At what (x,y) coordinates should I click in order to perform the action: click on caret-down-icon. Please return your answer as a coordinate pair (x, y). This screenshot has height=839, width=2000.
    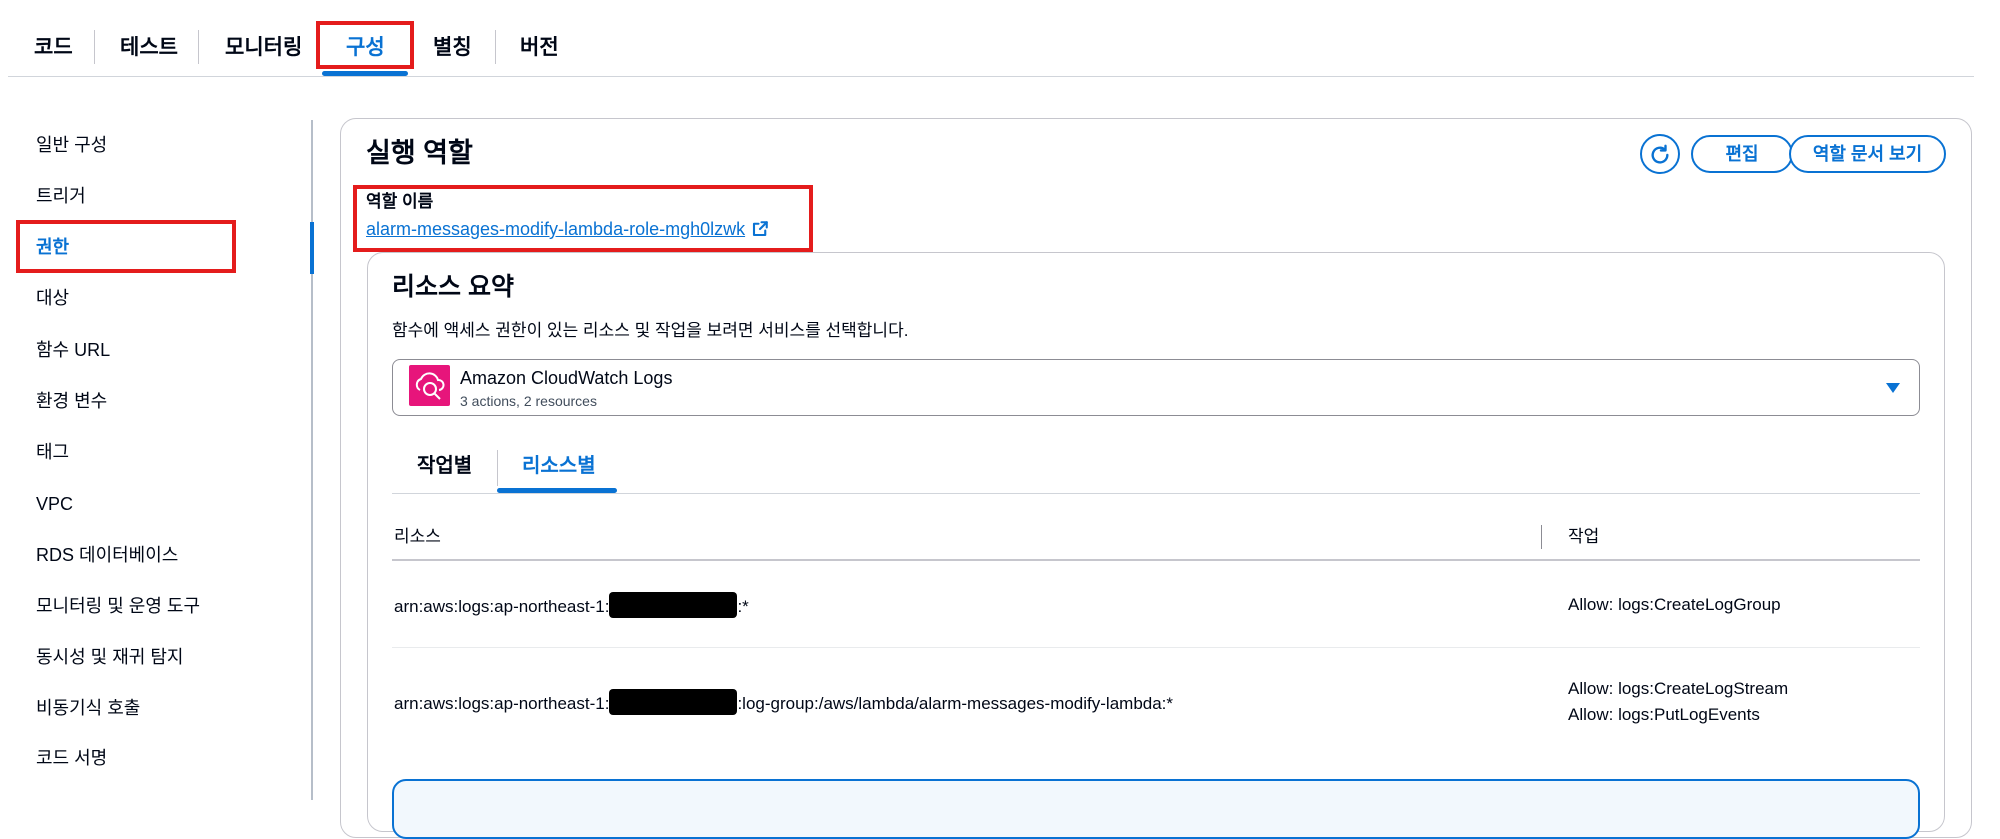
    Looking at the image, I should click on (1893, 388).